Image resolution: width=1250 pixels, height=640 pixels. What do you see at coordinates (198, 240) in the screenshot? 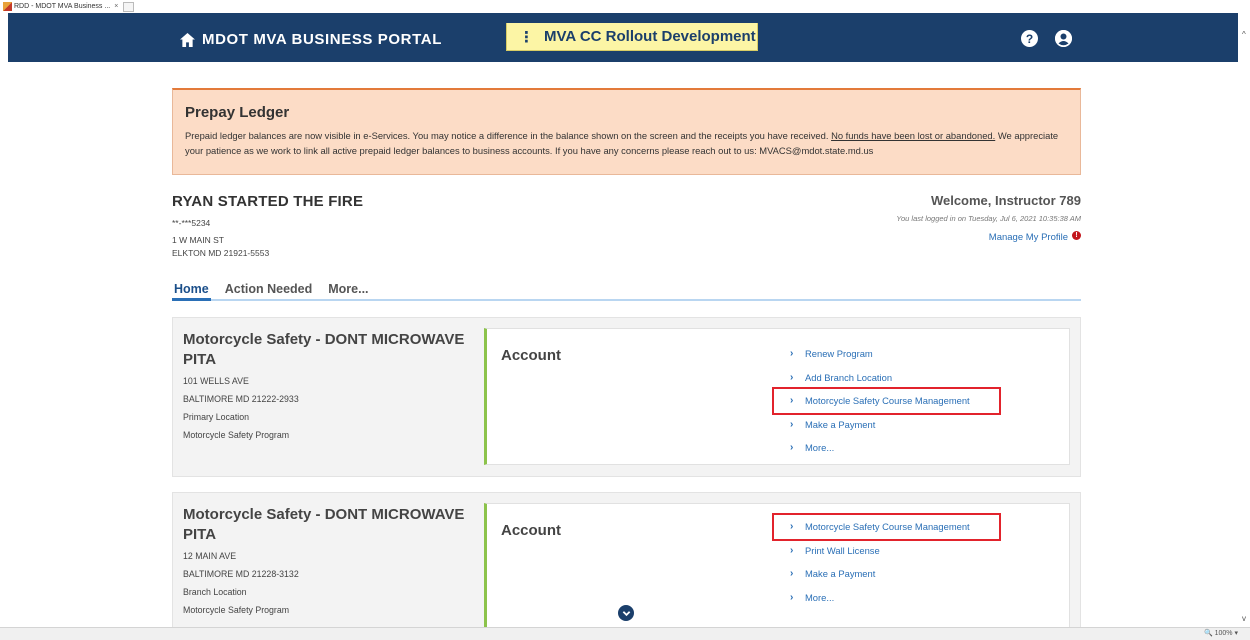
I see `business-address-line1: 1 W MAIN ST` at bounding box center [198, 240].